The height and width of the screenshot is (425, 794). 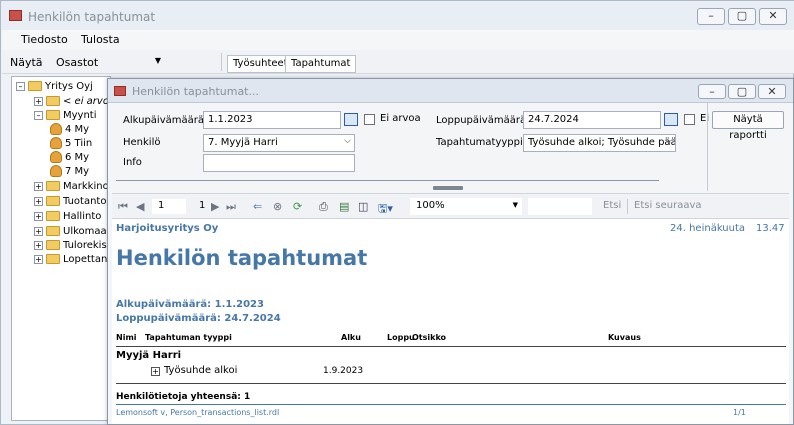 I want to click on start-date-field: 1.1.2023, so click(x=272, y=120).